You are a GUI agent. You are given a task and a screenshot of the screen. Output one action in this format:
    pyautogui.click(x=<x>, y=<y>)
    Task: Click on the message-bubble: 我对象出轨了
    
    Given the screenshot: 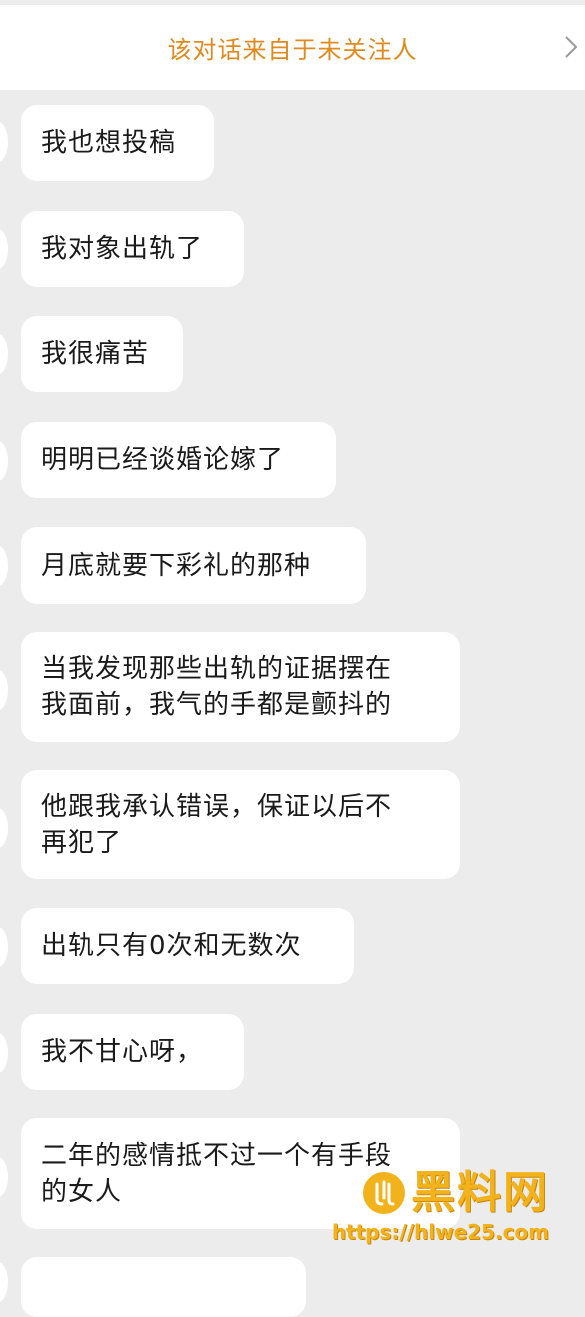 What is the action you would take?
    pyautogui.click(x=132, y=249)
    